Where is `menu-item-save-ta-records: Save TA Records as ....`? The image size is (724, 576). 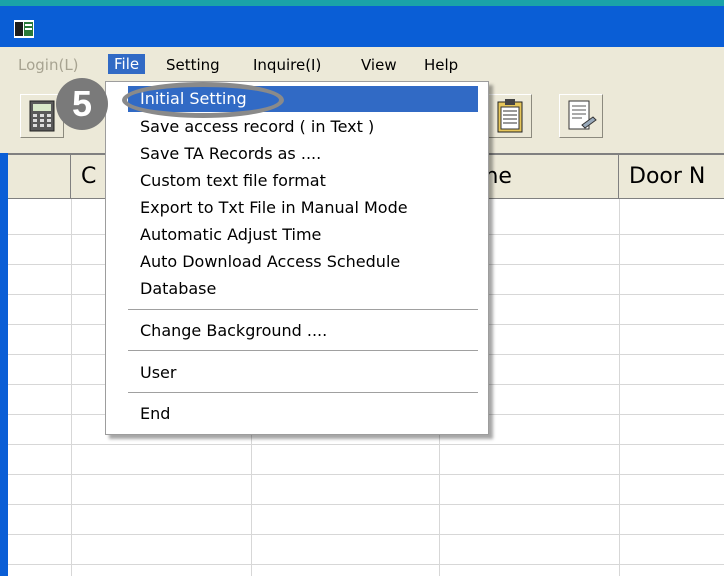
menu-item-save-ta-records: Save TA Records as .... is located at coordinates (292, 154).